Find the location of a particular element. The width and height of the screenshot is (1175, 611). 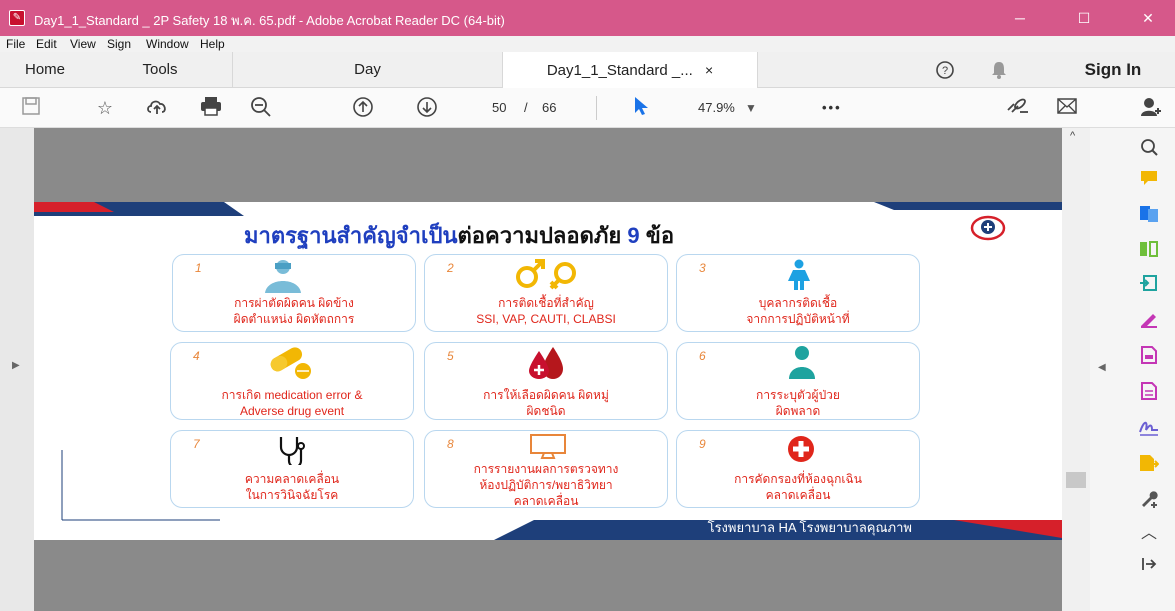

close-window-button: ✕ is located at coordinates (1148, 18).